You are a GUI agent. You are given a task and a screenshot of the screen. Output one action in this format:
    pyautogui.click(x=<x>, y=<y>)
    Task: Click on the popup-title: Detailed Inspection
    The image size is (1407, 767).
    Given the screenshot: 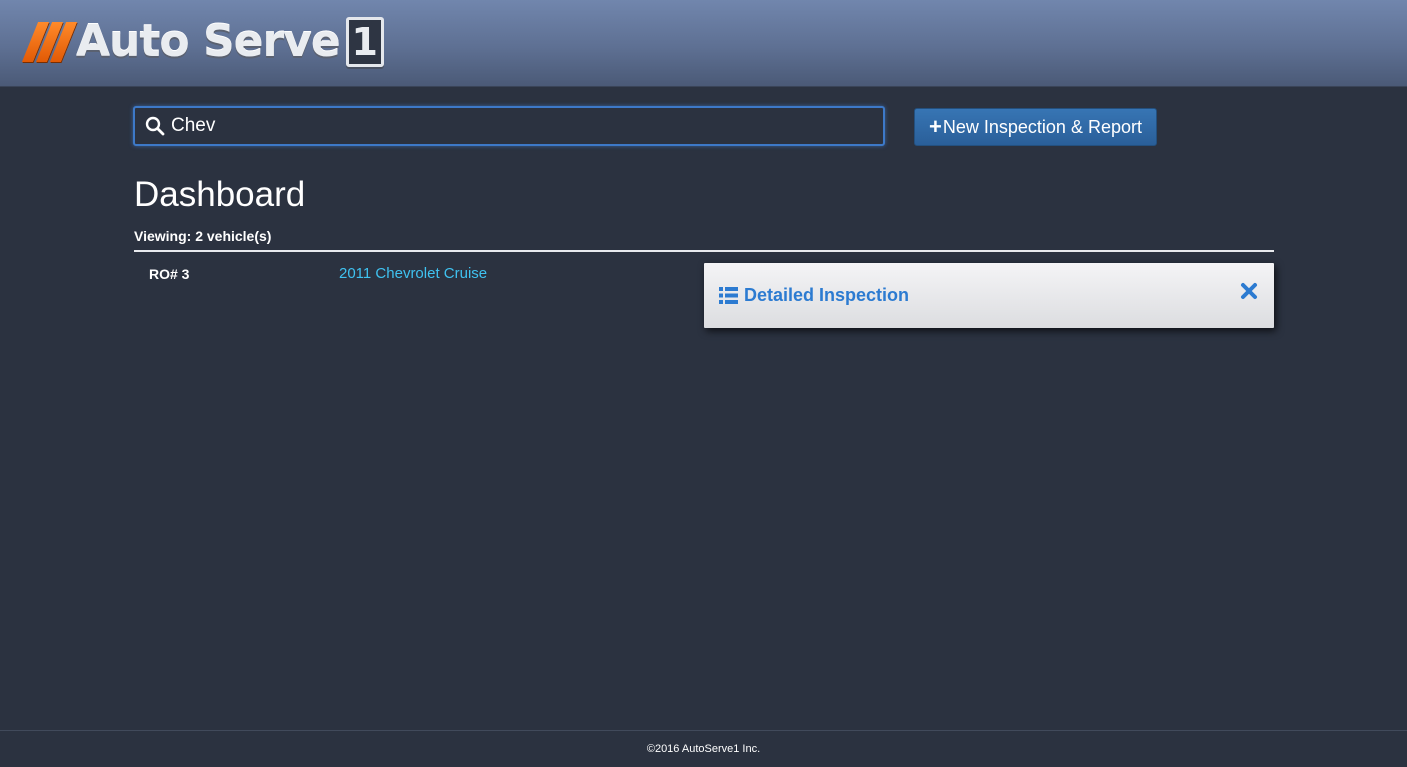 What is the action you would take?
    pyautogui.click(x=827, y=295)
    